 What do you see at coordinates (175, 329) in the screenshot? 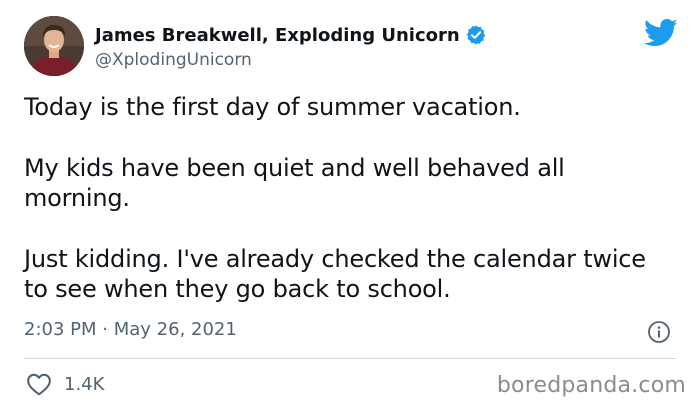
I see `tweet-date: May 26, 2021` at bounding box center [175, 329].